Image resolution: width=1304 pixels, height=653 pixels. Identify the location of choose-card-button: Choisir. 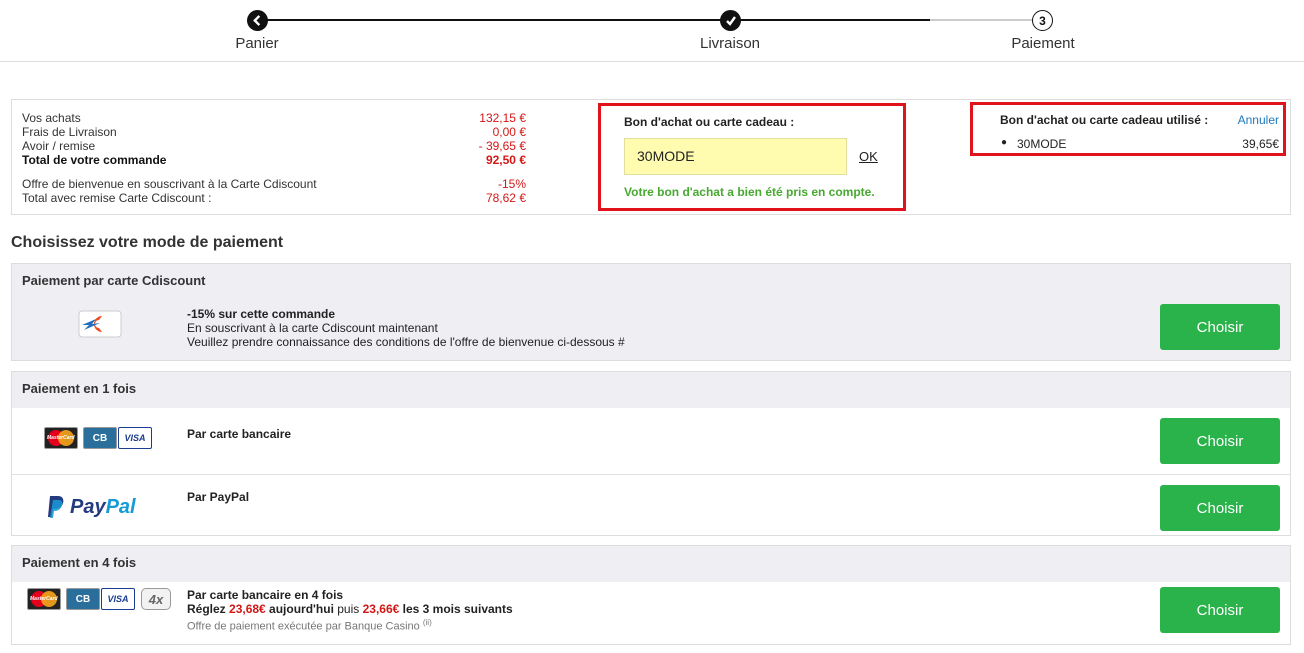
(1220, 441).